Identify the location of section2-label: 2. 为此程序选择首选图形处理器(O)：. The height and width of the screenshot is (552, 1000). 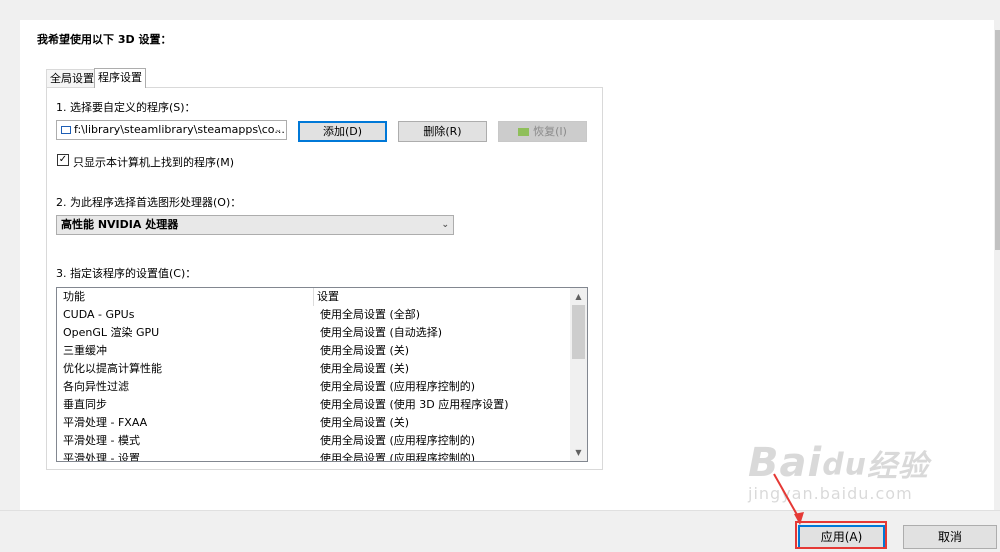
(149, 202).